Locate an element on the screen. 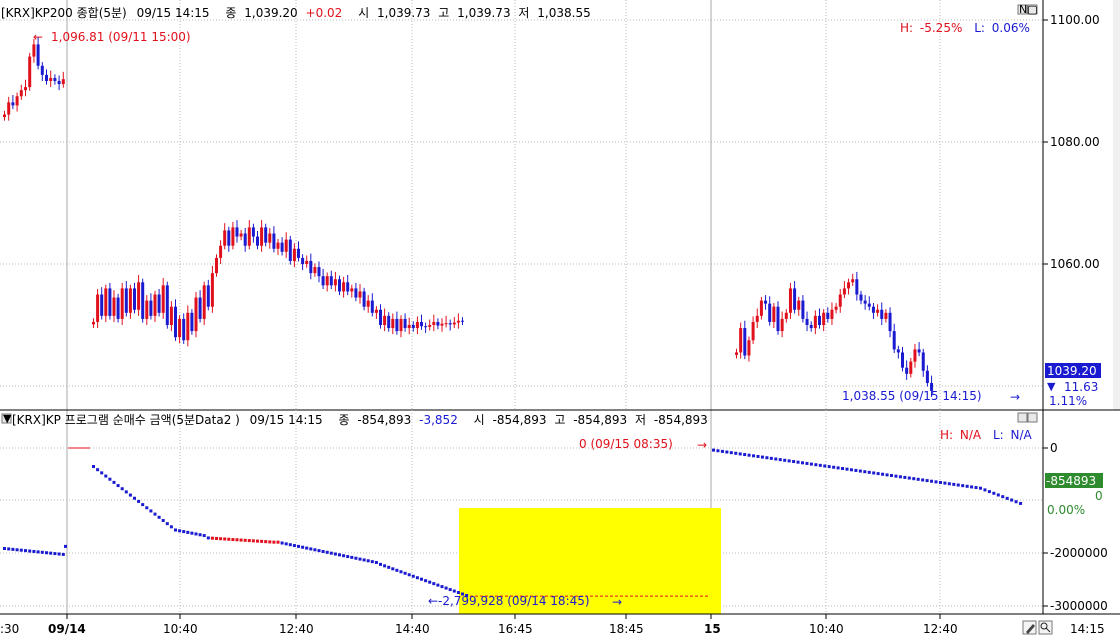 This screenshot has height=643, width=1120. program-datetime: 09/15 14:15 is located at coordinates (286, 420).